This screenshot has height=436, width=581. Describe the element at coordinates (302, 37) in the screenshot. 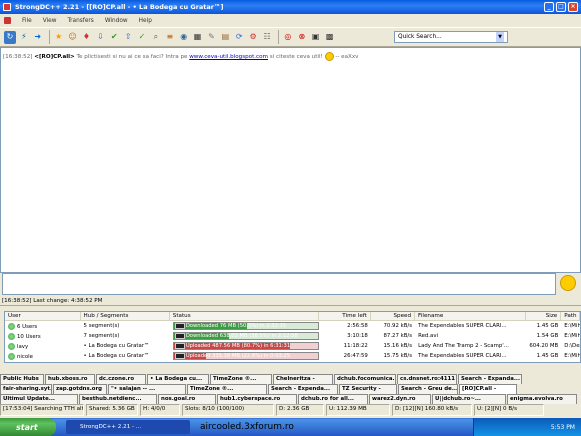

I see `limiter-icon: ⊗` at that location.